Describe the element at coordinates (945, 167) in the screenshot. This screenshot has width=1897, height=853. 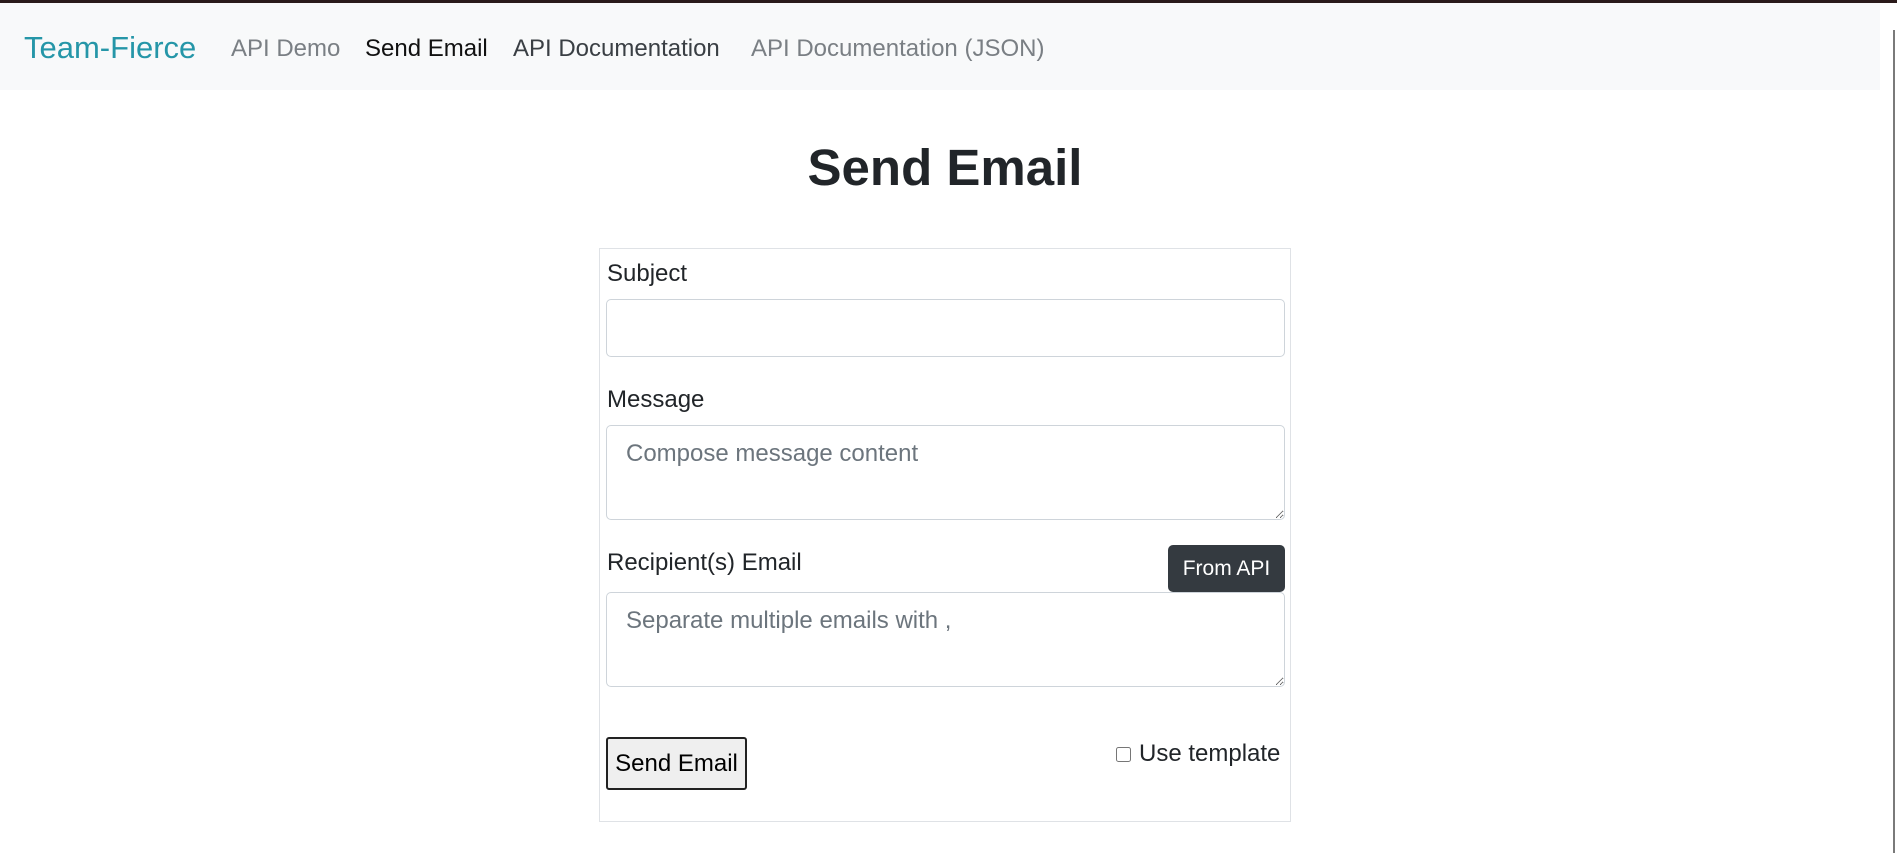
I see `page-title: Send Email` at that location.